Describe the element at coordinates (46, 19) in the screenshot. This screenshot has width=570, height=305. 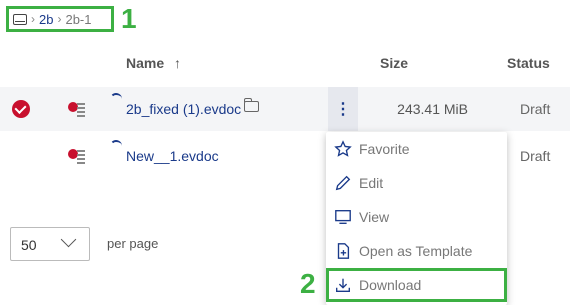
I see `breadcrumb-item-2b: 2b` at that location.